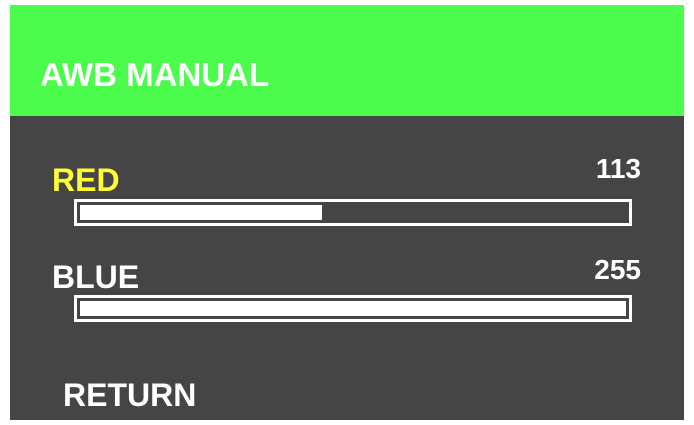  What do you see at coordinates (618, 168) in the screenshot?
I see `red-value: 113` at bounding box center [618, 168].